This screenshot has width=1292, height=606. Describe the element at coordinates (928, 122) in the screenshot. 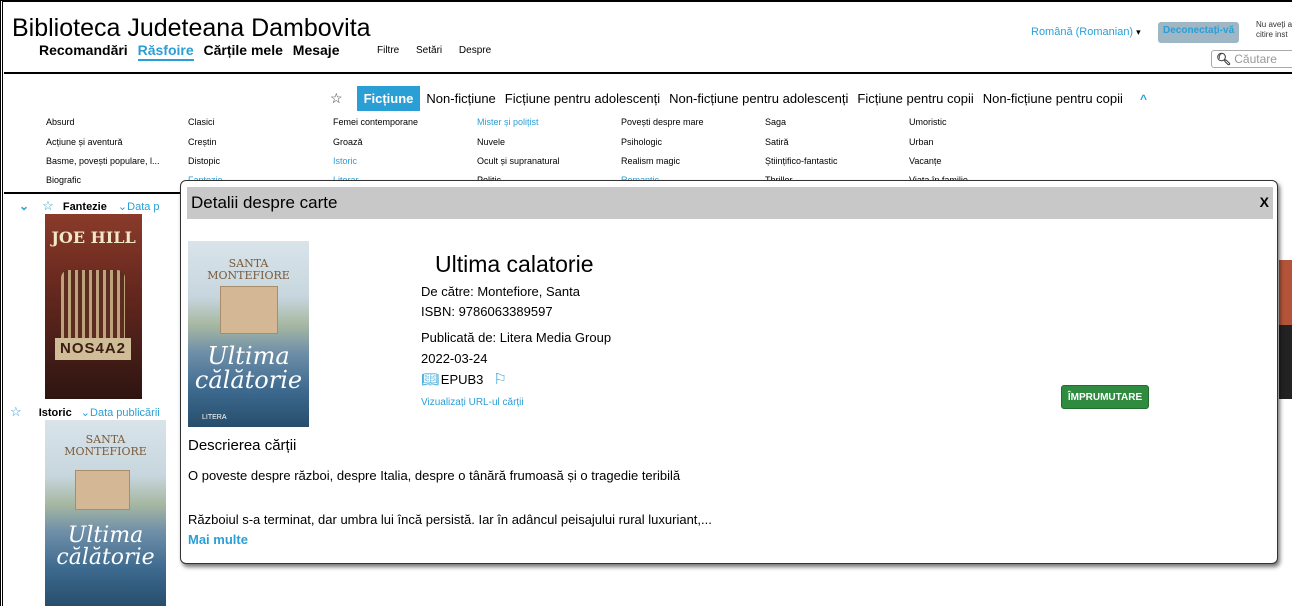

I see `subgenre-item: Umoristic` at that location.